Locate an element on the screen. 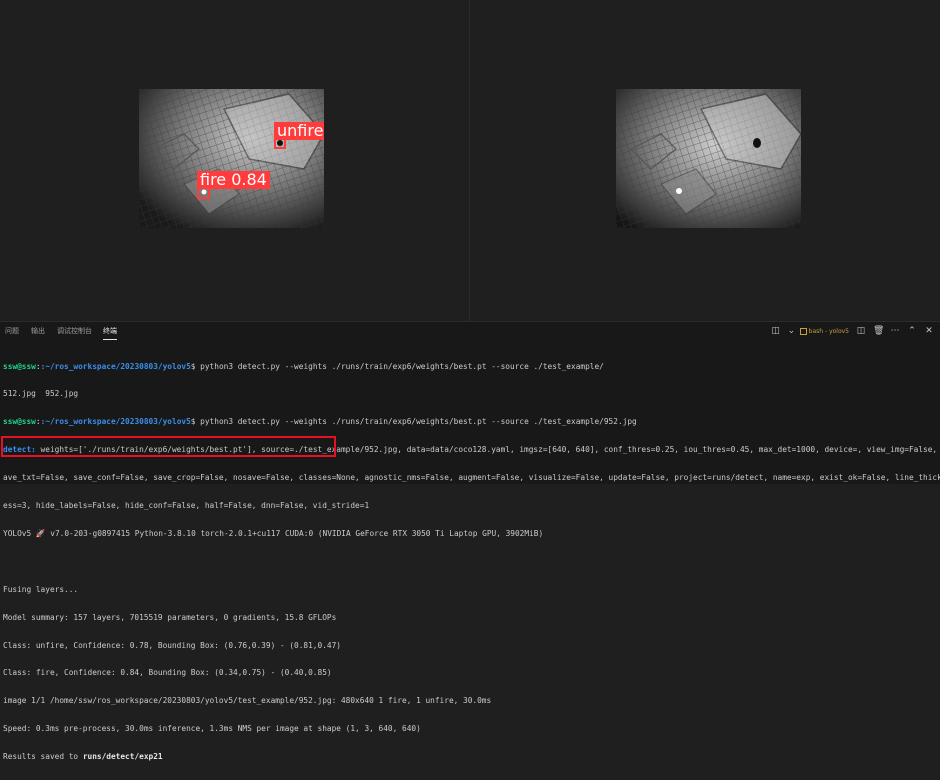  split-terminal-icon: ◫ is located at coordinates (861, 331).